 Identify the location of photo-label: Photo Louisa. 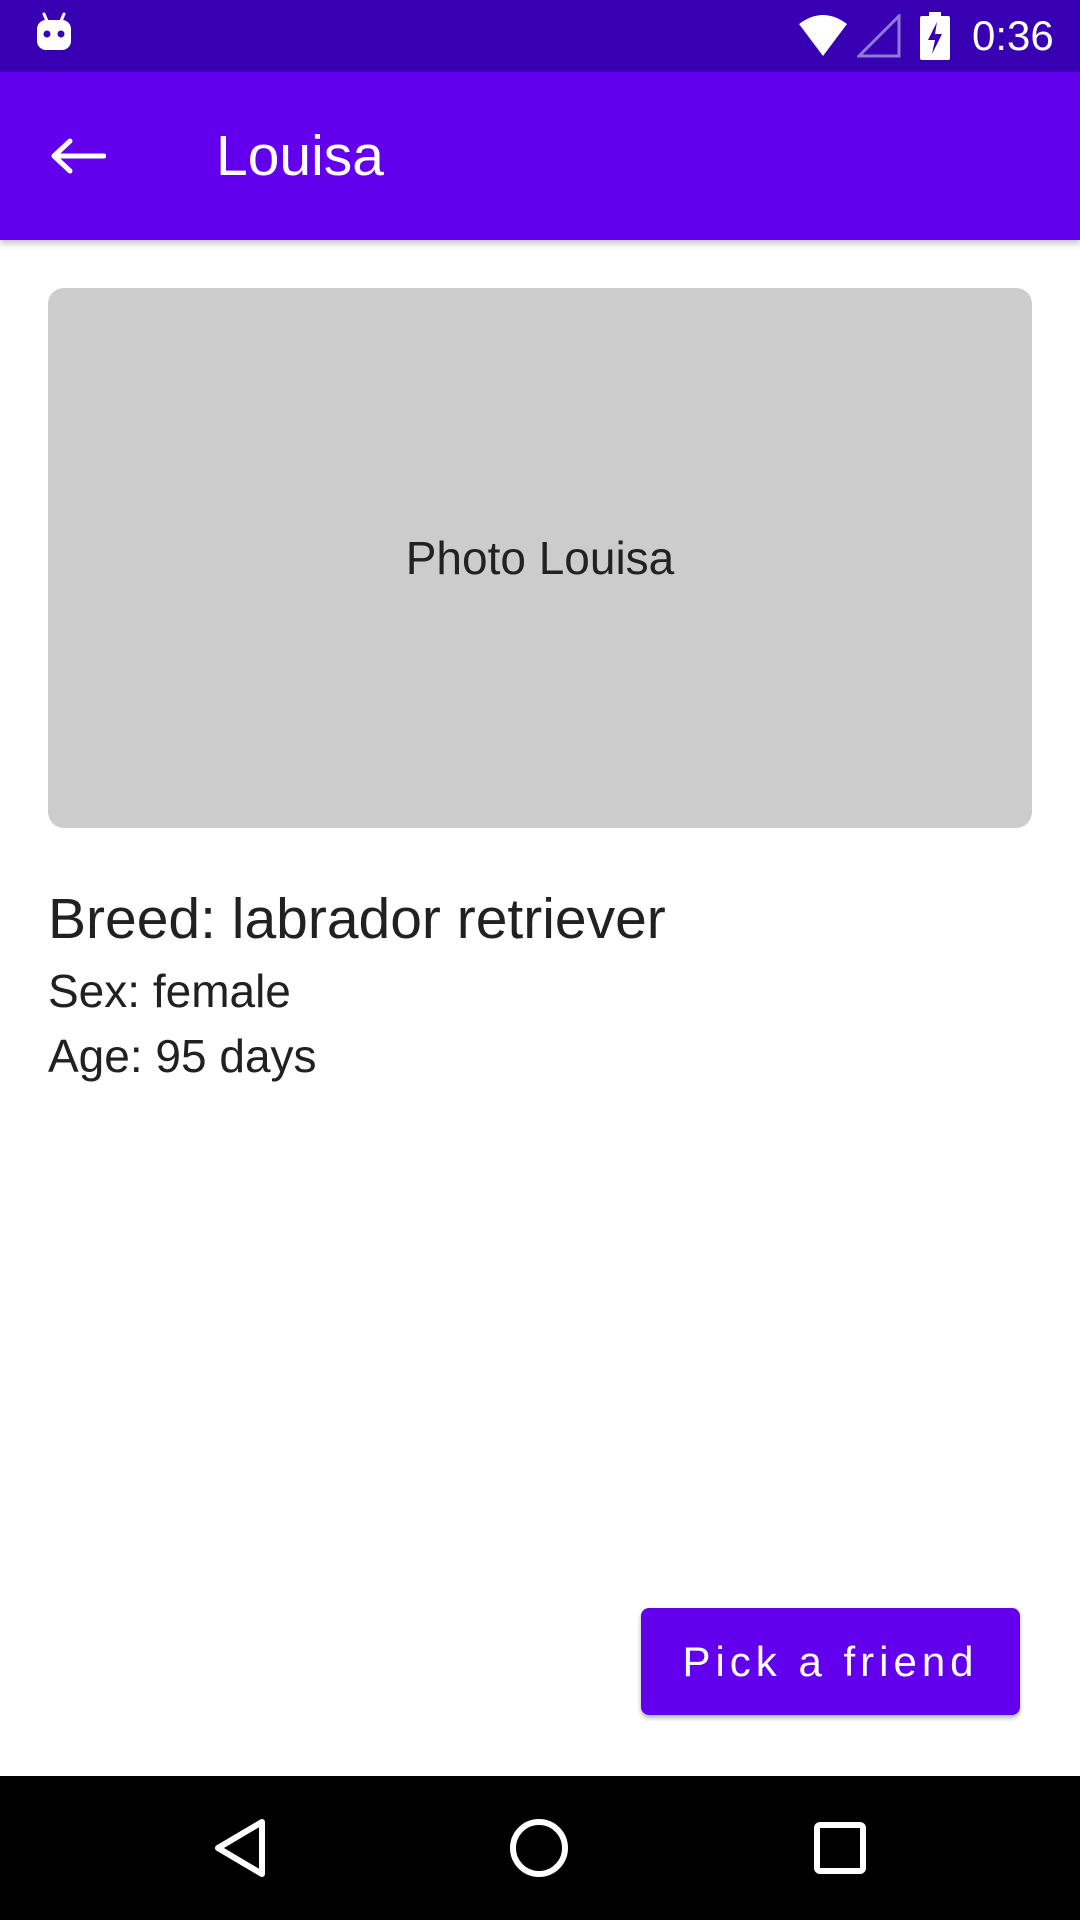
(540, 558).